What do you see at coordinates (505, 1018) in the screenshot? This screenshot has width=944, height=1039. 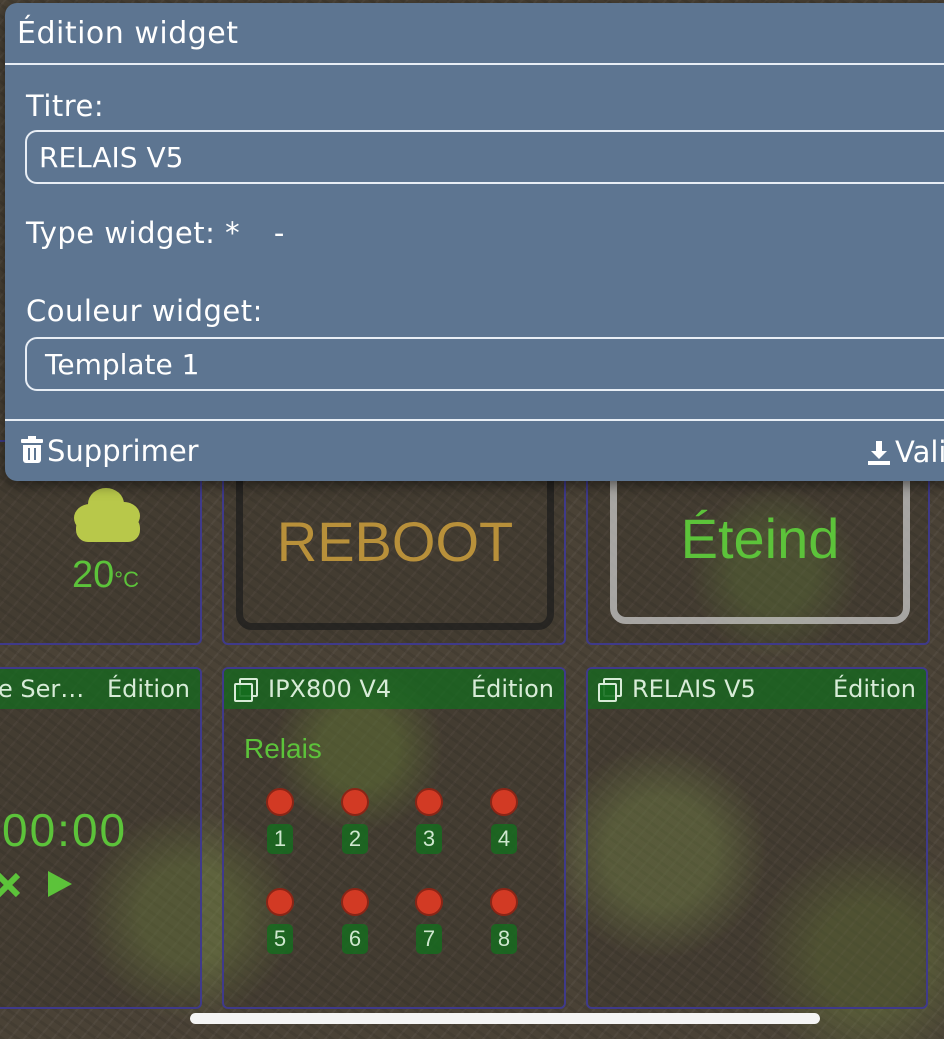 I see `home-indicator` at bounding box center [505, 1018].